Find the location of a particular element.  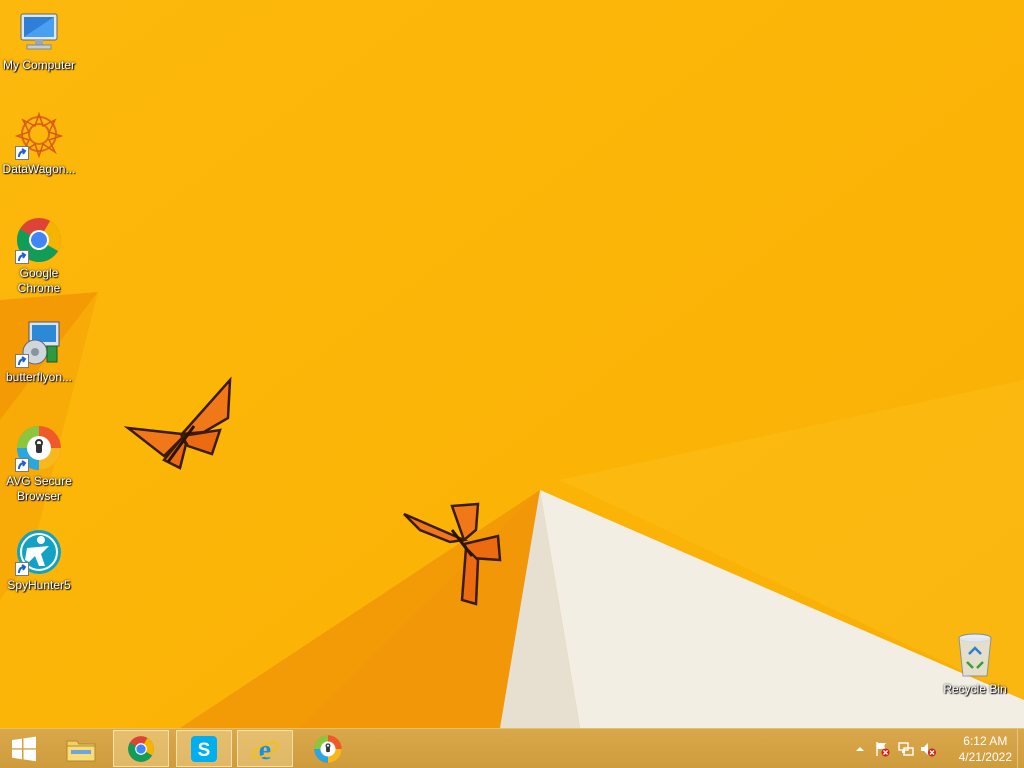

internet-explorer-icon: e is located at coordinates (265, 749).